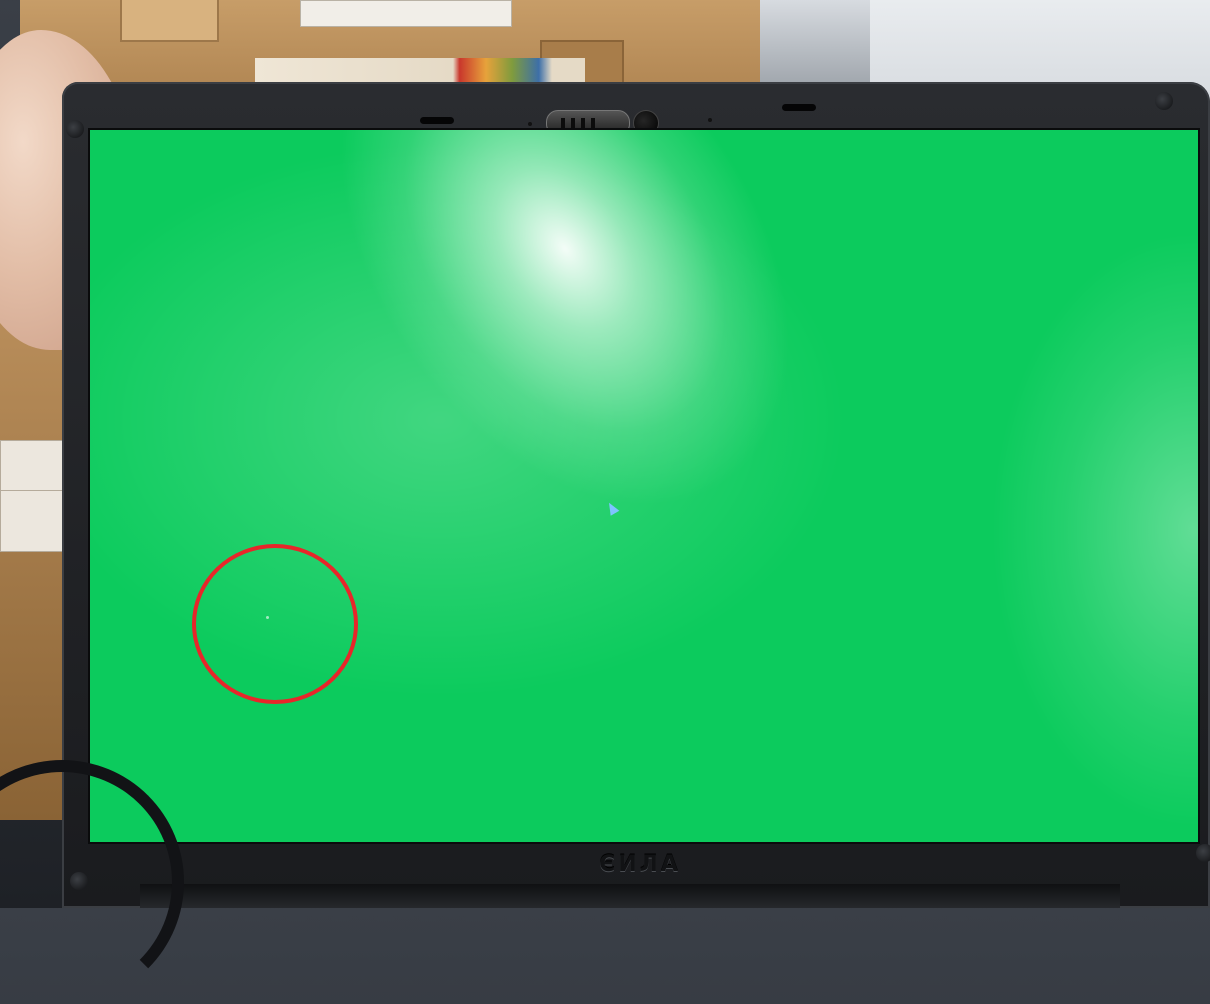 Image resolution: width=1210 pixels, height=1004 pixels. Describe the element at coordinates (630, 896) in the screenshot. I see `laptop-hinge` at that location.